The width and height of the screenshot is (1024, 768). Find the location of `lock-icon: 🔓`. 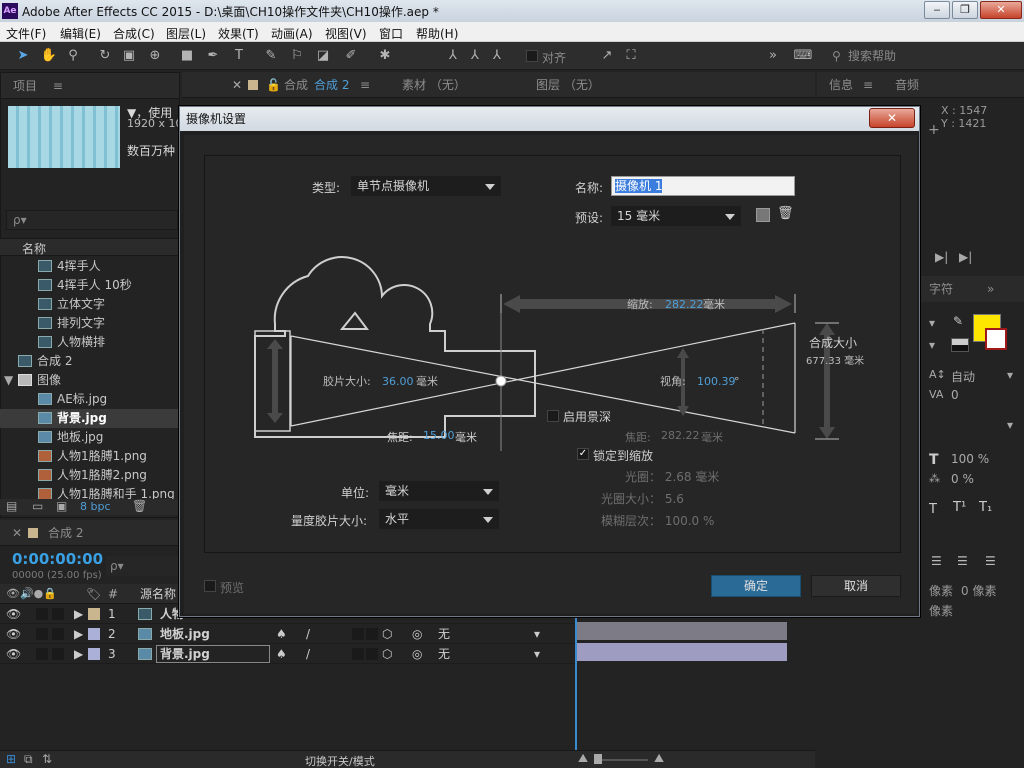

lock-icon: 🔓 is located at coordinates (273, 85).